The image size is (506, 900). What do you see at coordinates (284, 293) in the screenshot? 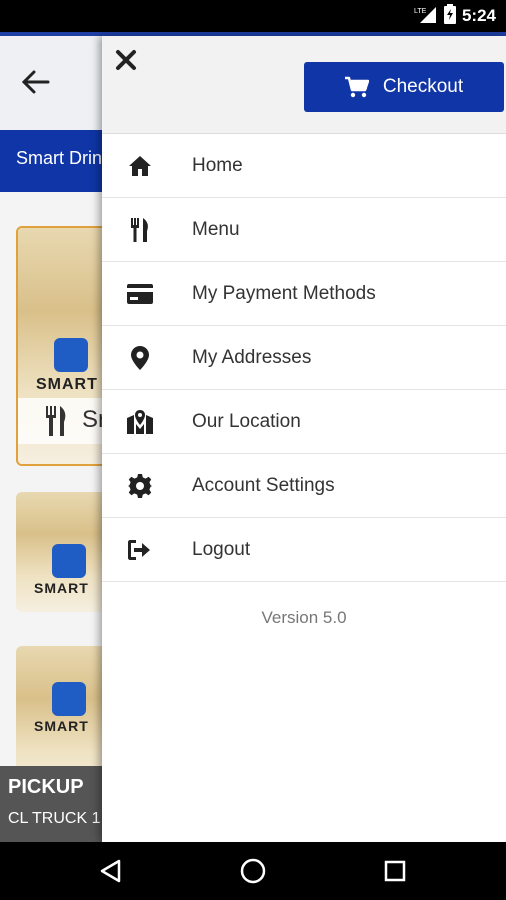
I see `menu-item-label: My Payment Methods` at bounding box center [284, 293].